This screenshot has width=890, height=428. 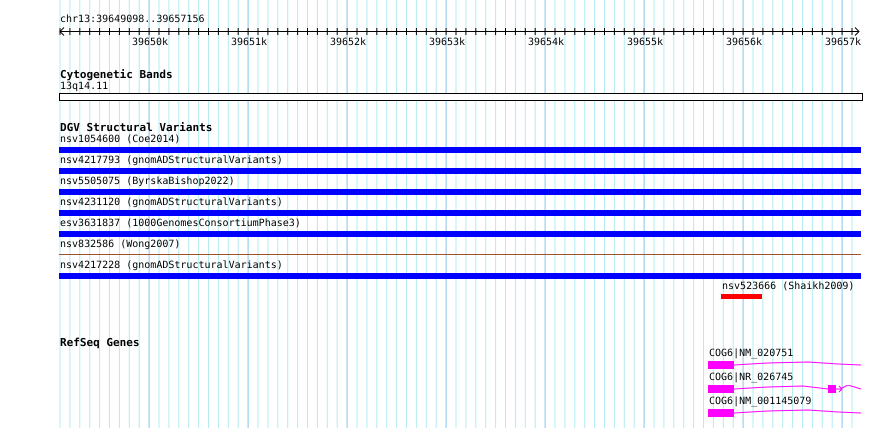 What do you see at coordinates (180, 224) in the screenshot?
I see `variant-label: esv3631837 (1000GenomesConsortiumPhase3)` at bounding box center [180, 224].